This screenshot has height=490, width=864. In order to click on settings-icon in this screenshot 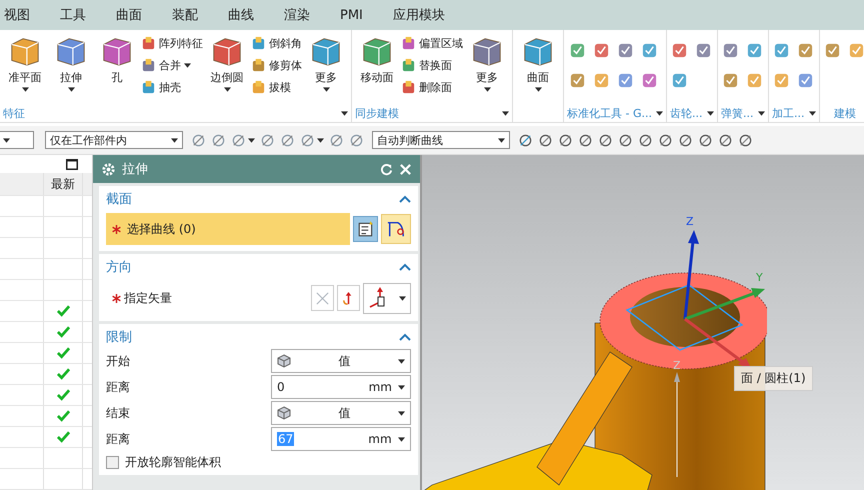, I will do `click(108, 169)`.